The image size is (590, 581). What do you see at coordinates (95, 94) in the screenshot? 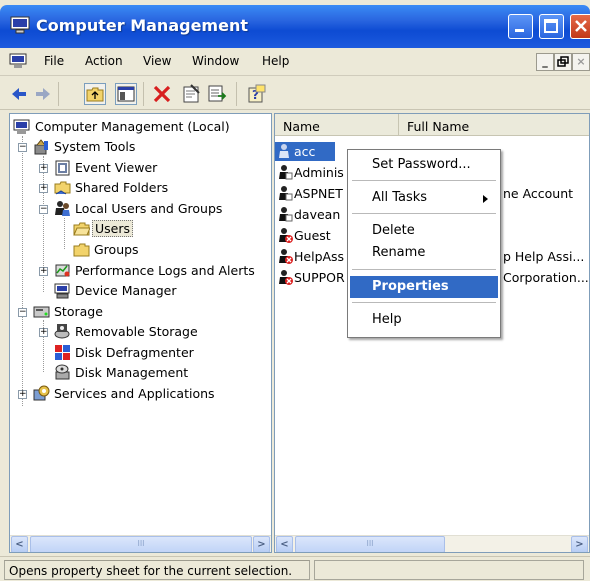
I see `up-one-level-button` at bounding box center [95, 94].